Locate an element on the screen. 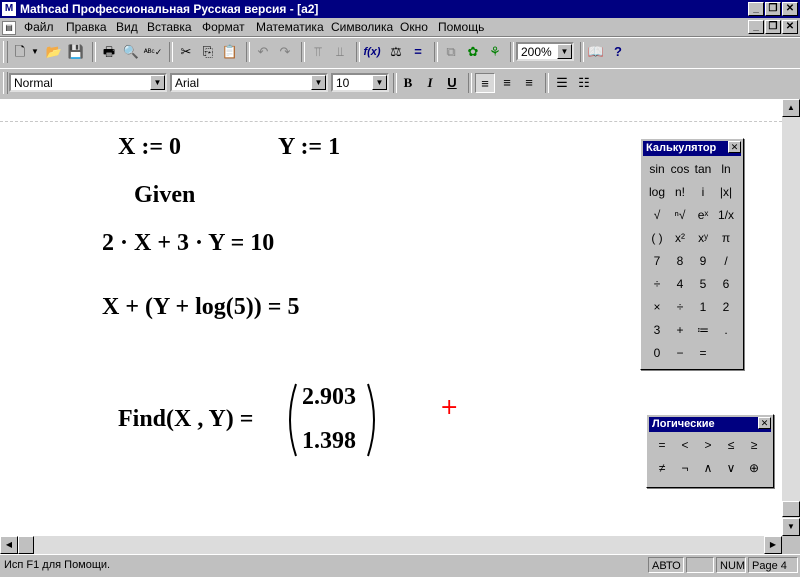 The width and height of the screenshot is (800, 577). calculator-button: log is located at coordinates (657, 192).